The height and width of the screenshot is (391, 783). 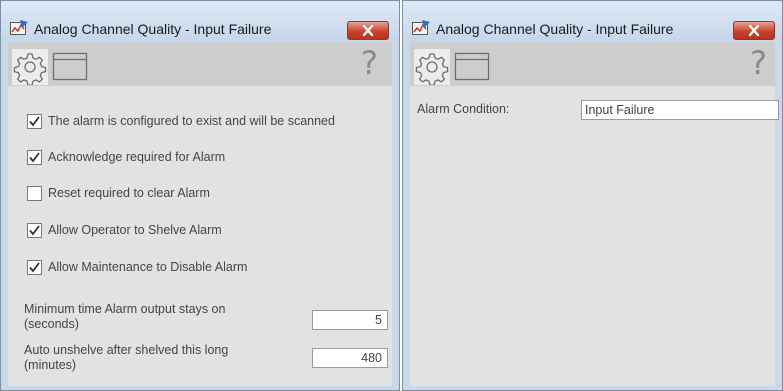 I want to click on checkbox-label: Reset required to clear Alarm, so click(x=129, y=193).